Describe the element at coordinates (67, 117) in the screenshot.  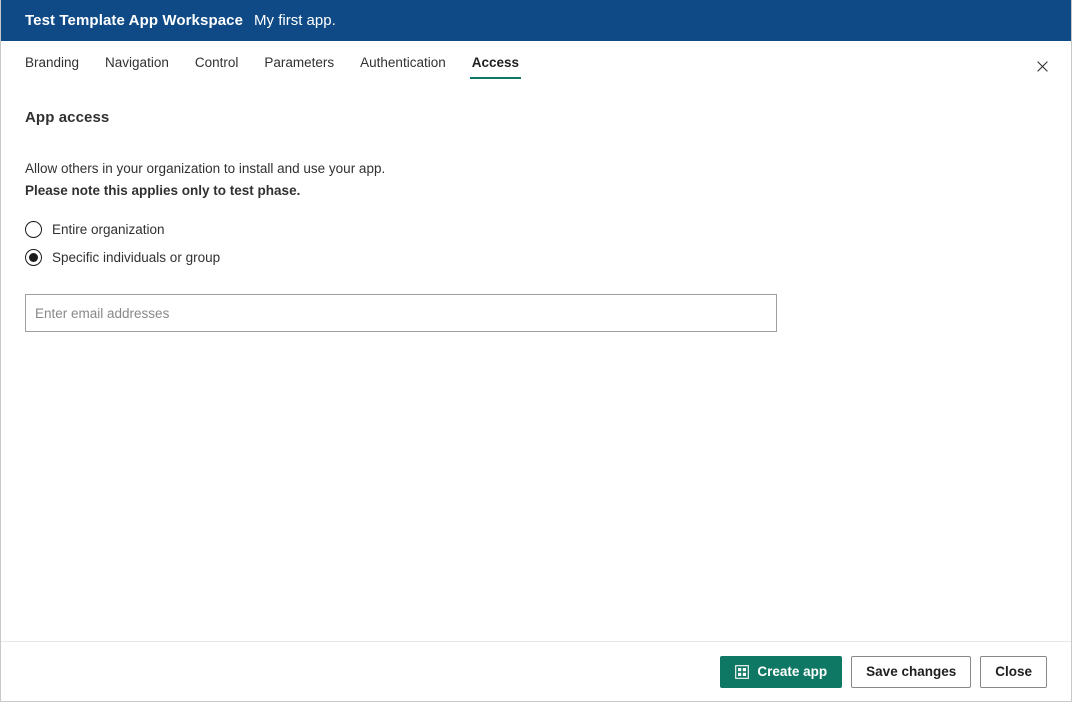
I see `page-title: App access` at that location.